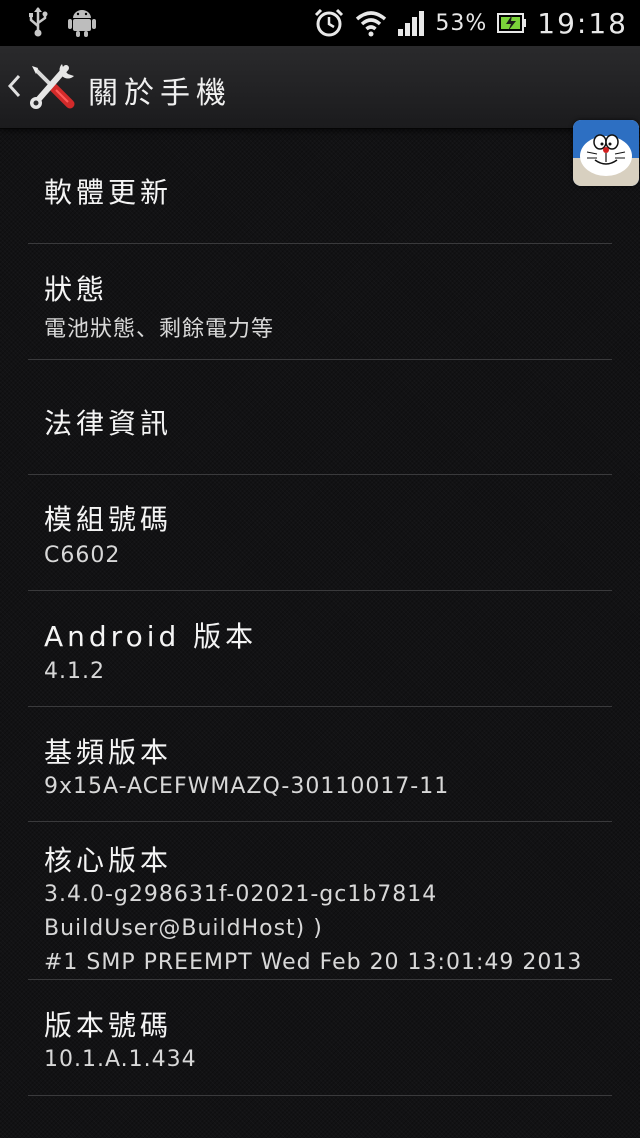  I want to click on item-title: 軟體更新, so click(108, 192).